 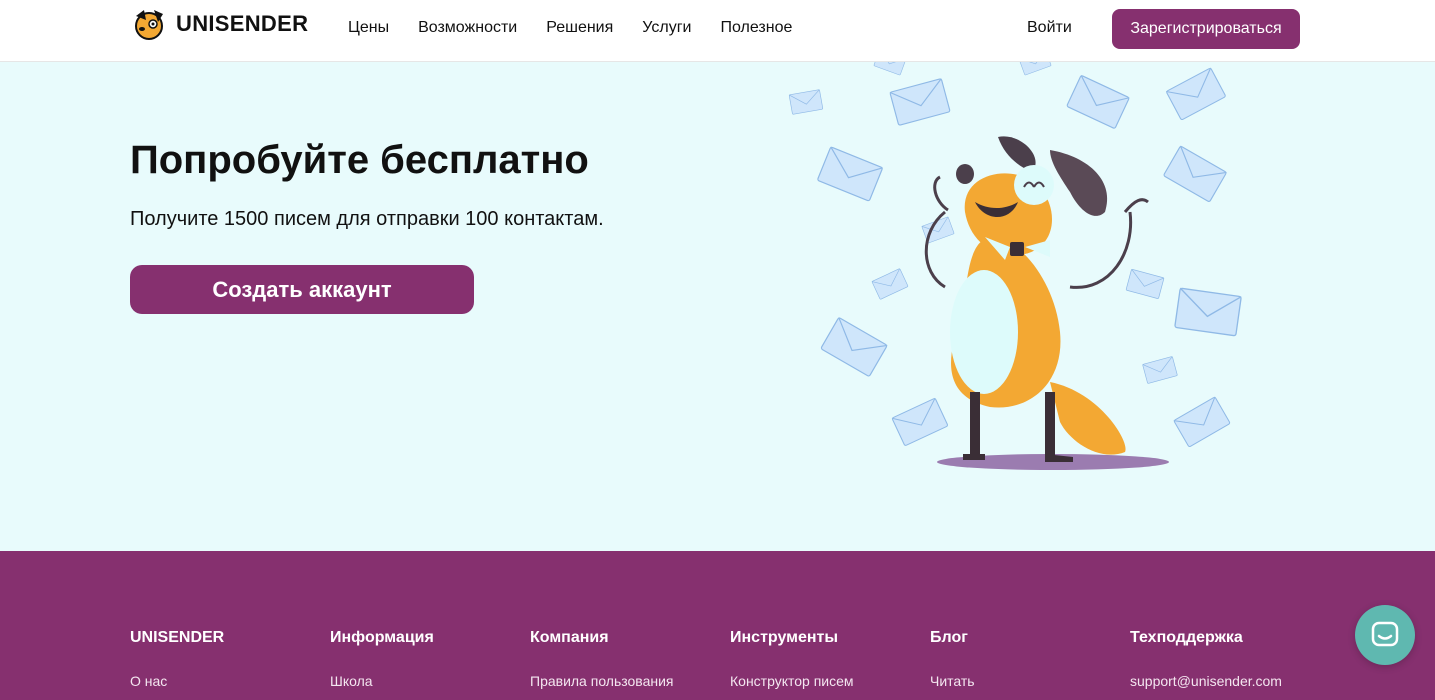 What do you see at coordinates (1049, 28) in the screenshot?
I see `login-link: Войти` at bounding box center [1049, 28].